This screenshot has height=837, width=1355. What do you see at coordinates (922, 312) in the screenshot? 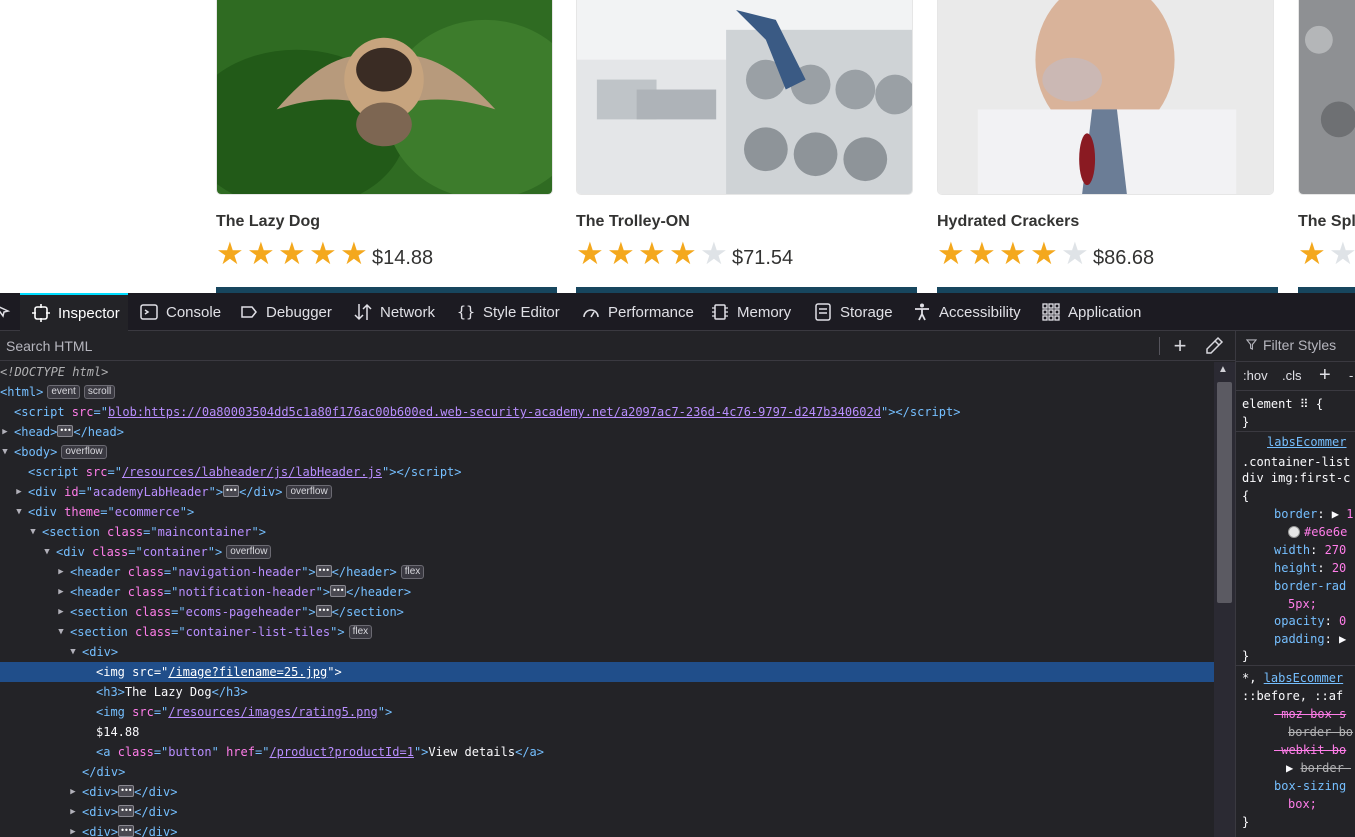
I see `accessibility-icon` at bounding box center [922, 312].